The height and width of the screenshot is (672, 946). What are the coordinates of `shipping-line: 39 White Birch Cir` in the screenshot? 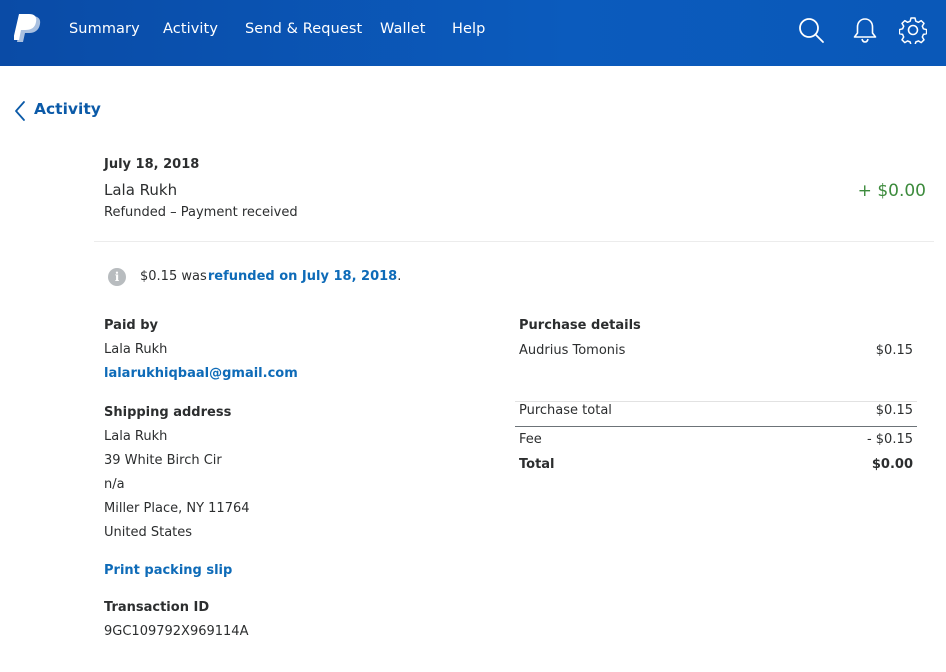 It's located at (163, 460).